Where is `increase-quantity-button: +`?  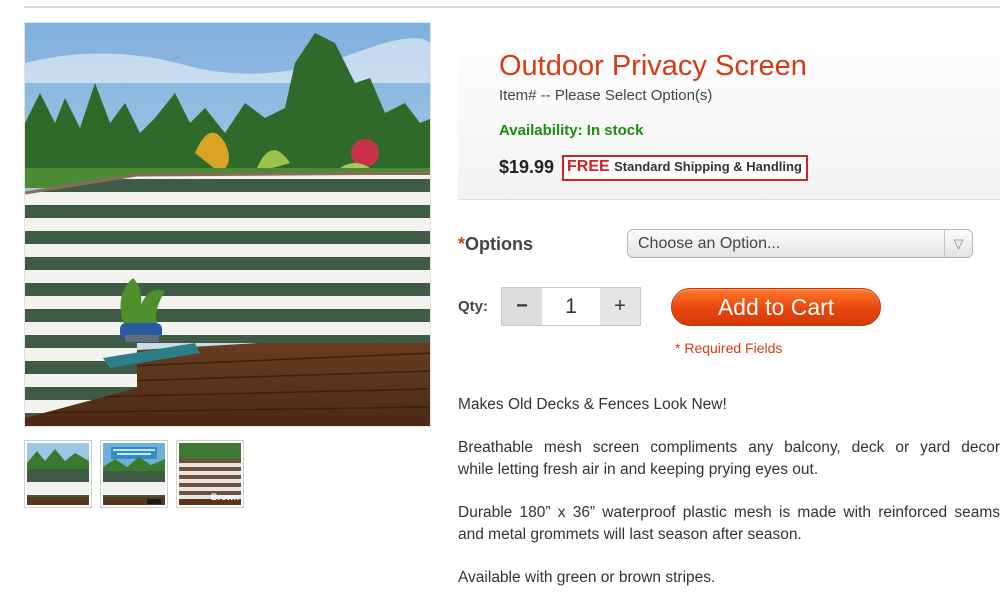 increase-quantity-button: + is located at coordinates (620, 306).